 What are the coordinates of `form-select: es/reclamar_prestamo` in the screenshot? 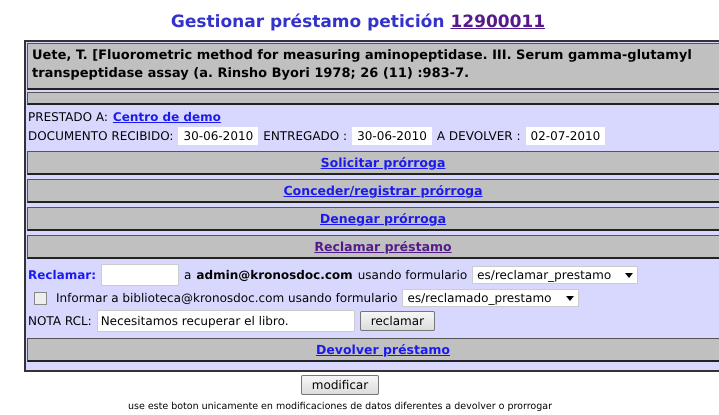 It's located at (555, 275).